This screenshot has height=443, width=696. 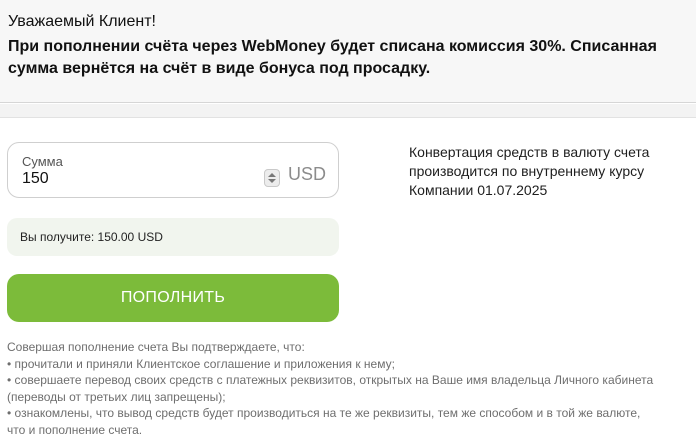 What do you see at coordinates (173, 298) in the screenshot?
I see `deposit-button: ПОПОЛНИТЬ` at bounding box center [173, 298].